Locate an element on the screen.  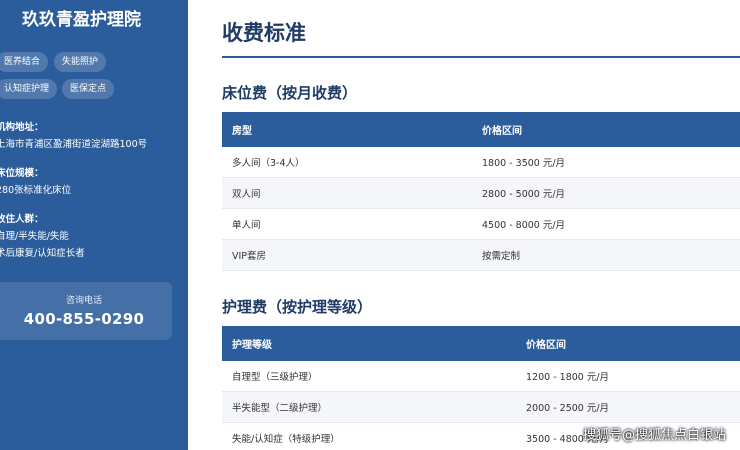
beds-info: 床位规模： 280张标准化床位 is located at coordinates (35, 182).